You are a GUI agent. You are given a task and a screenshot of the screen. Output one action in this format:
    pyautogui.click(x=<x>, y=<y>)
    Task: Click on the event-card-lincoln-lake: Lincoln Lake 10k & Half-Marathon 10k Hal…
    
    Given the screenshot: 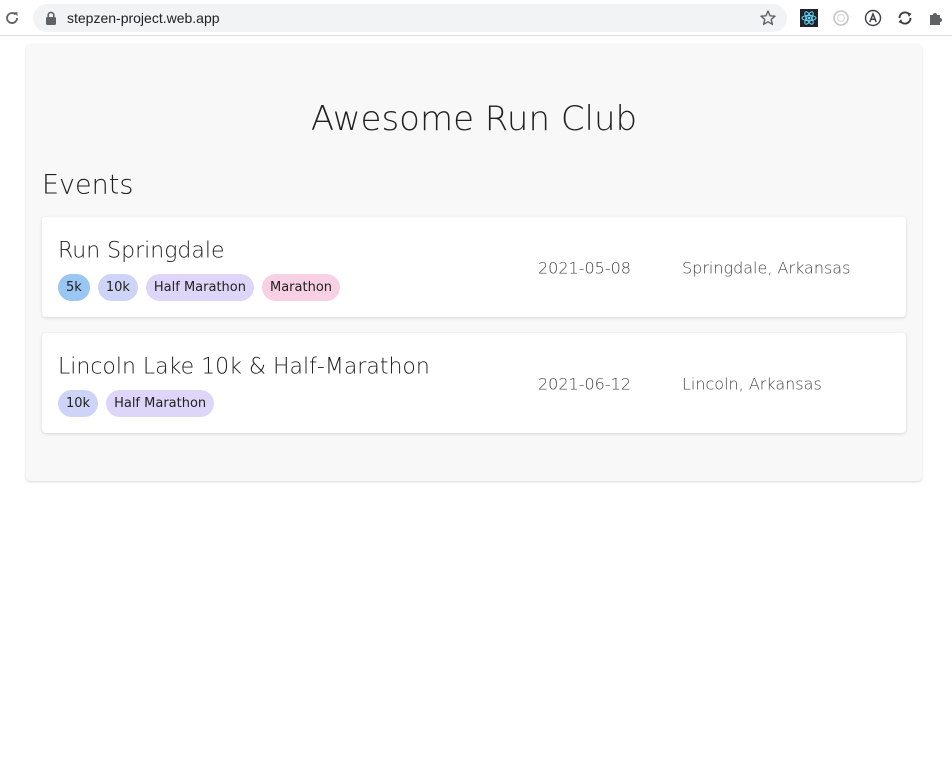 What is the action you would take?
    pyautogui.click(x=474, y=383)
    